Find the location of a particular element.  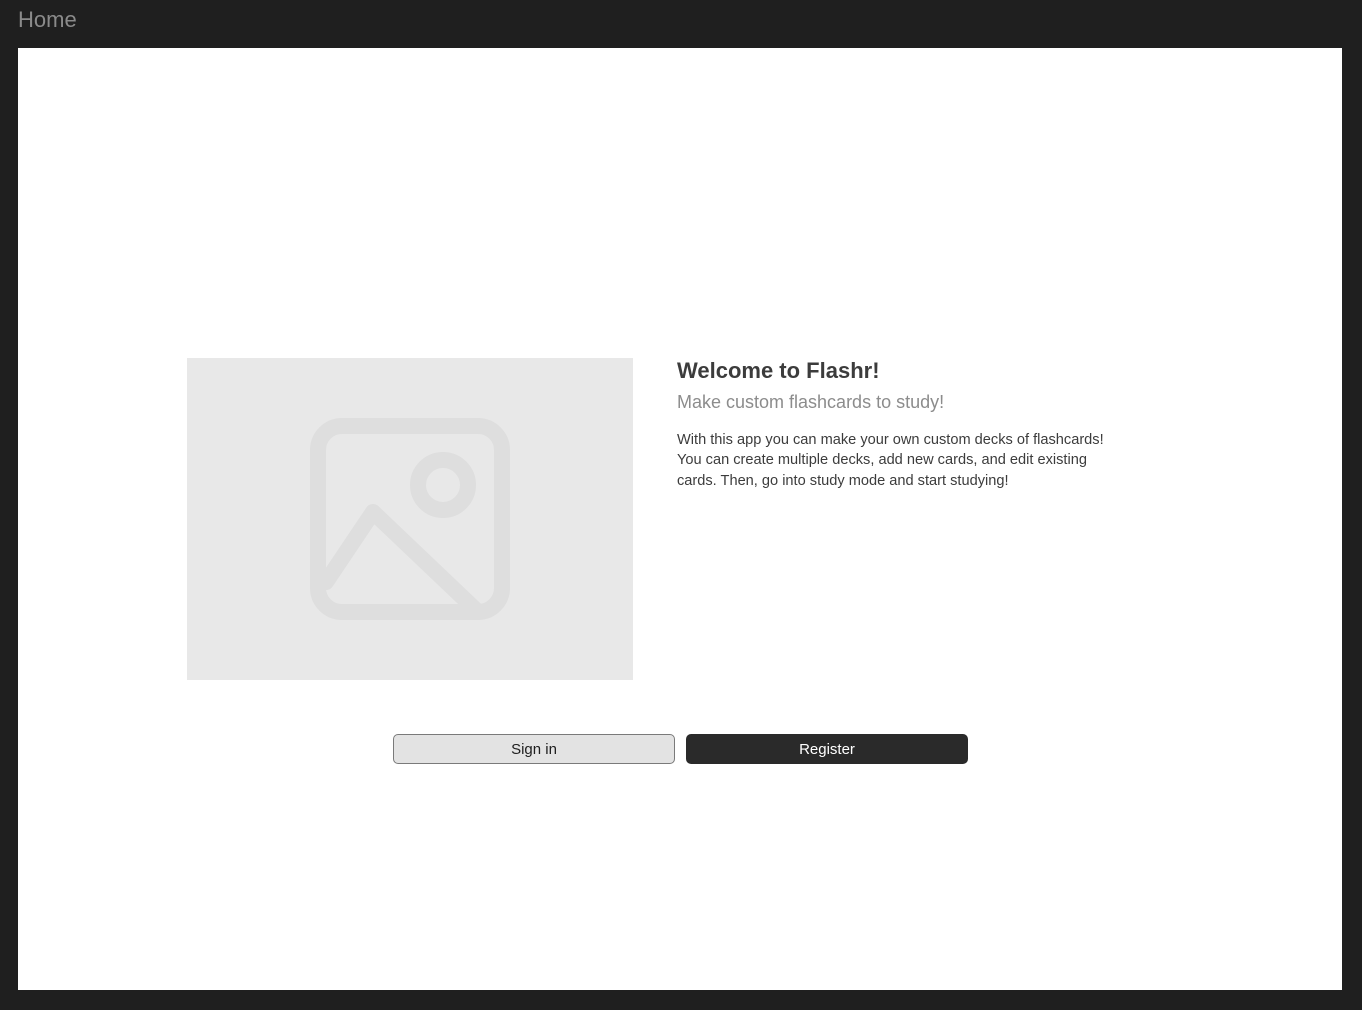

hero-image is located at coordinates (410, 519).